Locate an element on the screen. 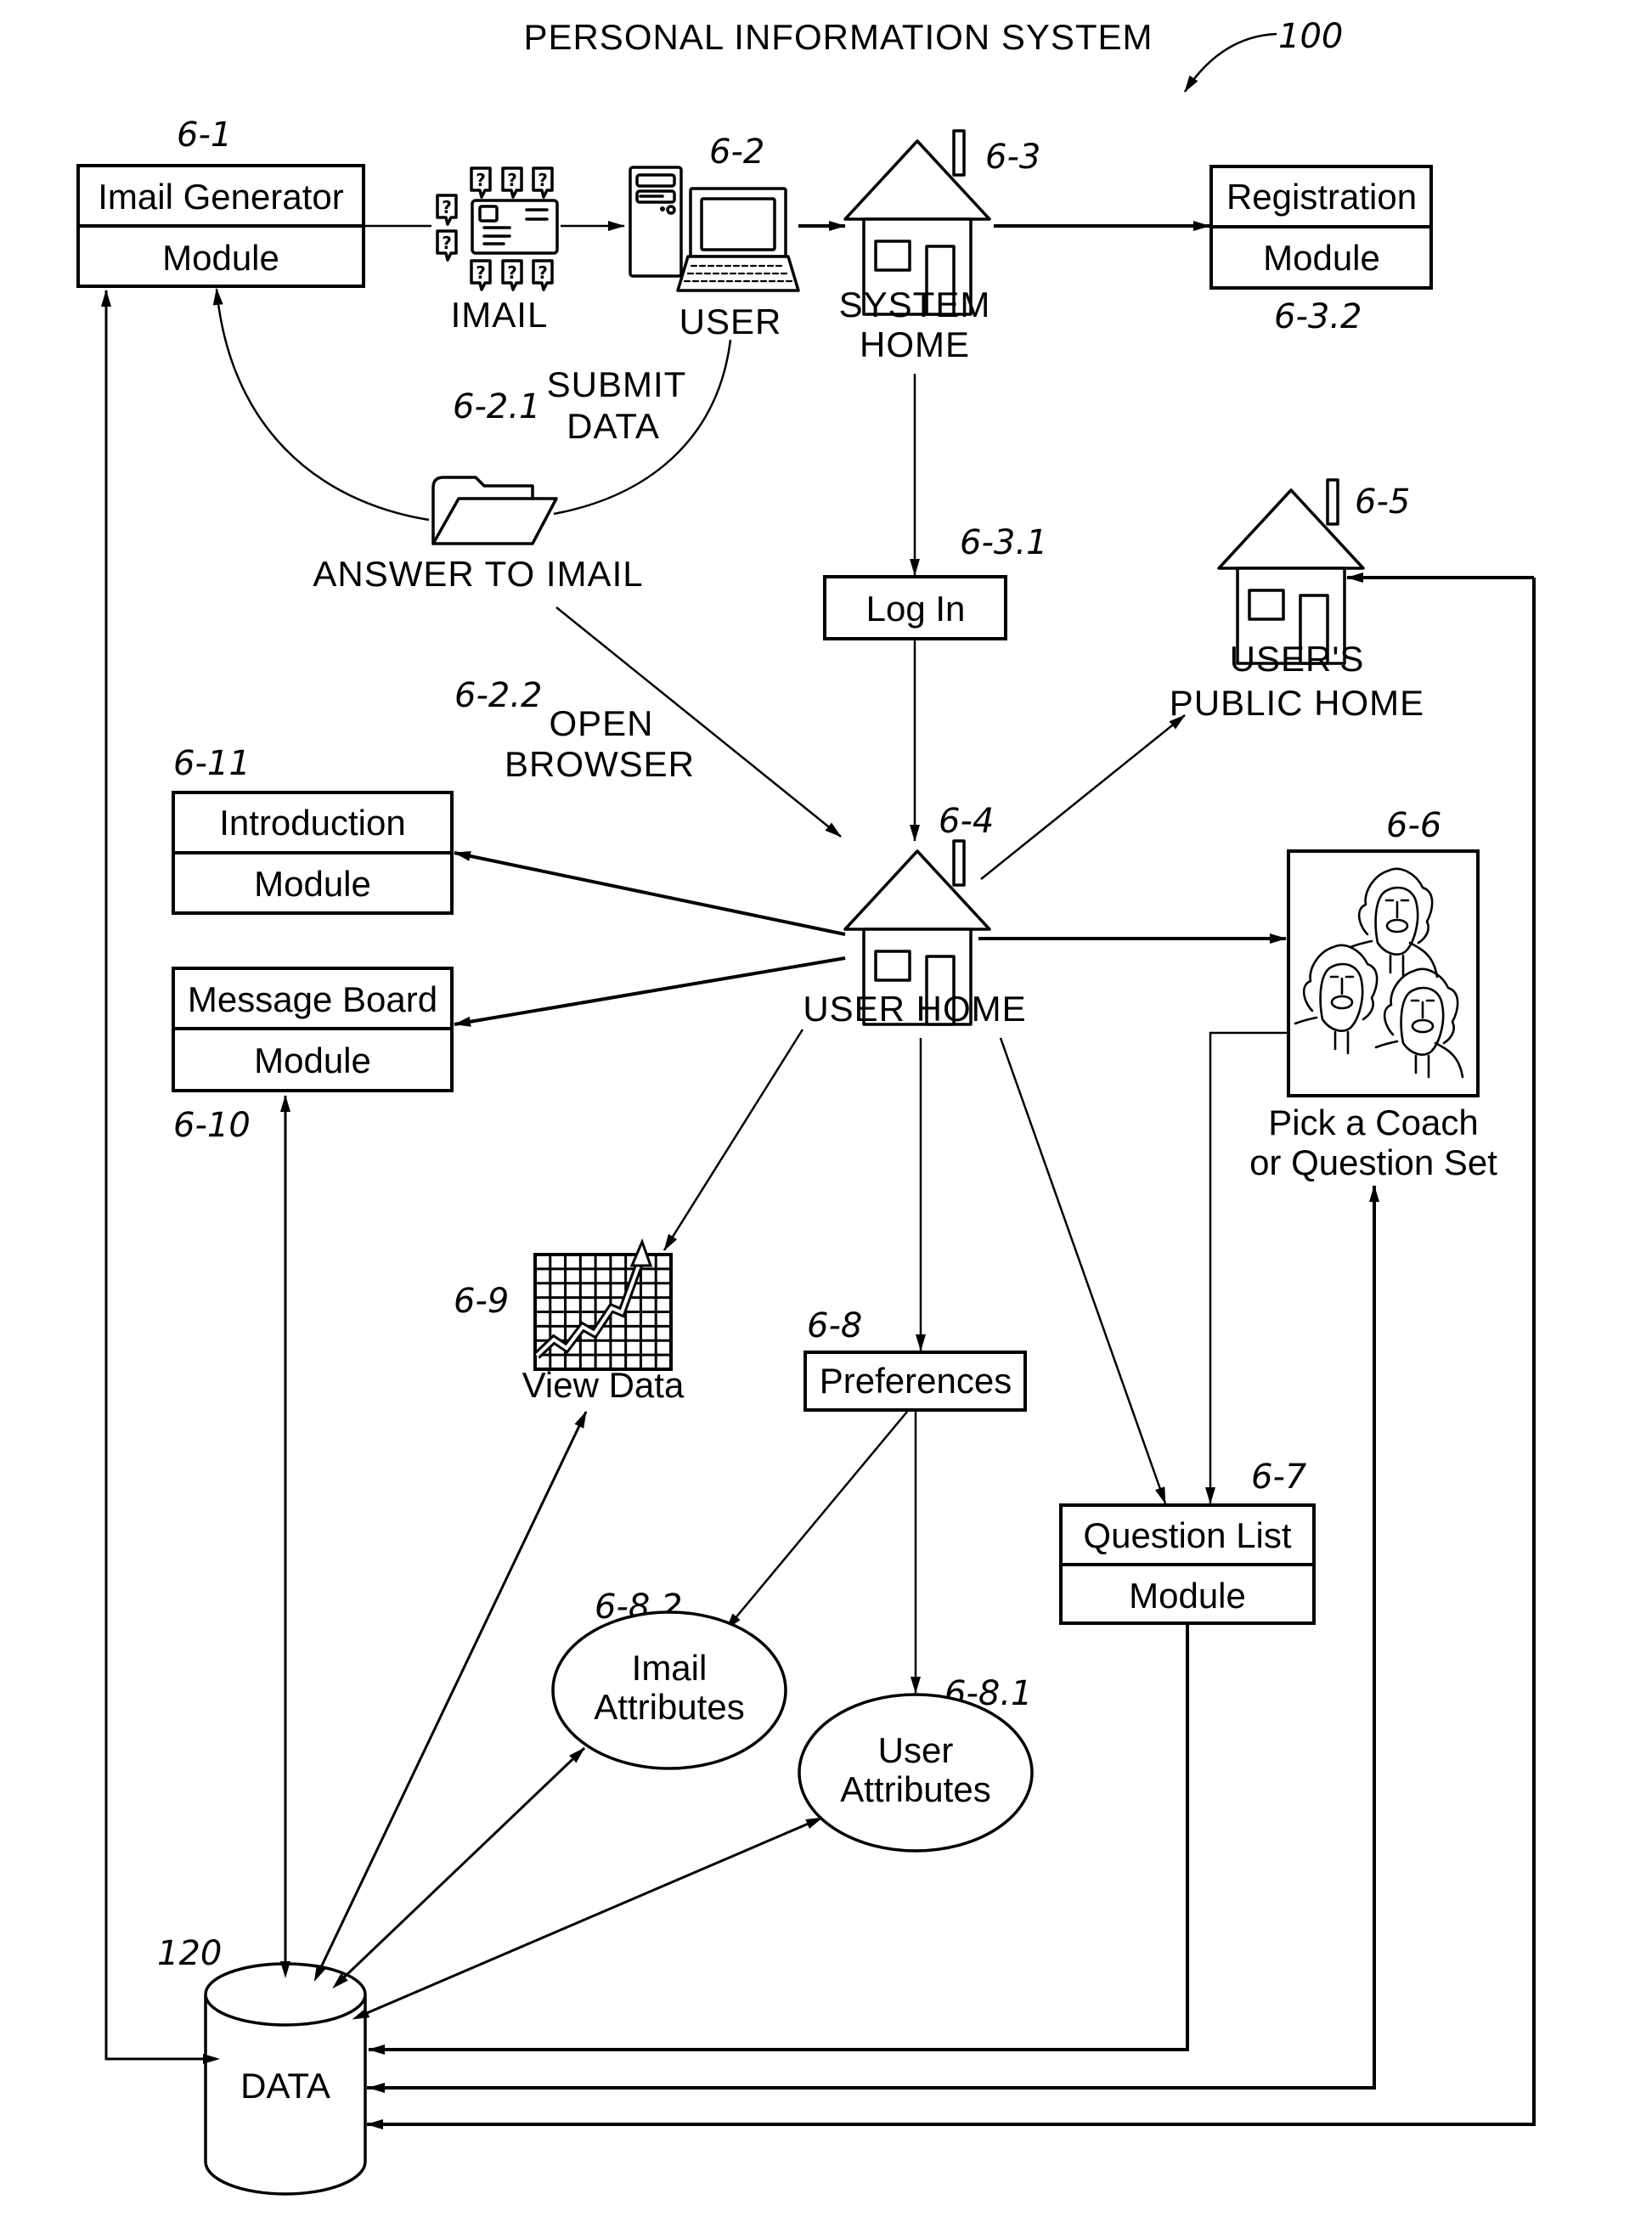  introduction-module: 6-11 Introduction Module is located at coordinates (313, 829).